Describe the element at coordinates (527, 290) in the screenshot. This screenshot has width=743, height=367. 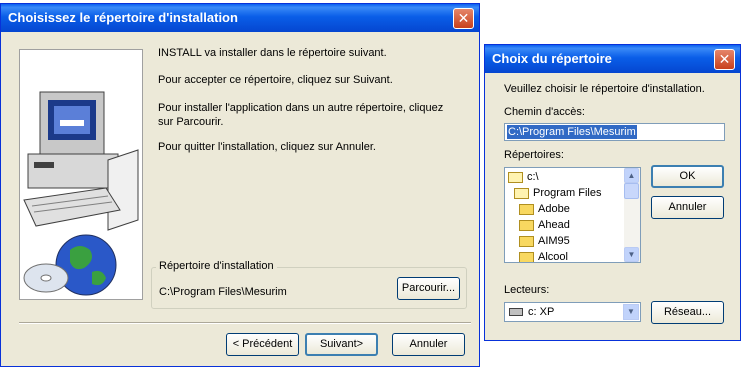
I see `drives-label: Lecteurs:` at that location.